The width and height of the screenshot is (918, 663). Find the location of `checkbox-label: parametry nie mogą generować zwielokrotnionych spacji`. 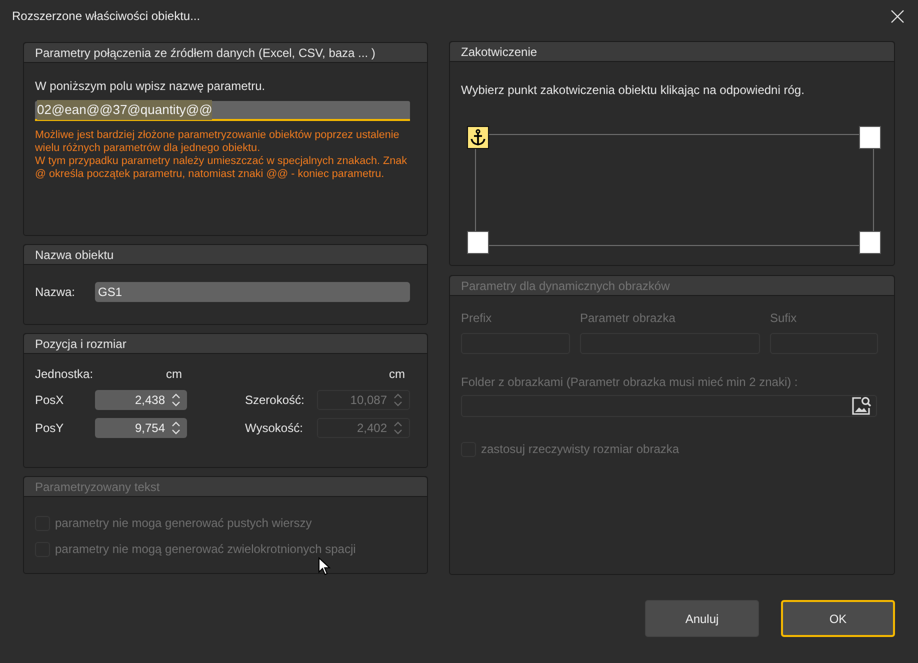

checkbox-label: parametry nie mogą generować zwielokrotnionych spacji is located at coordinates (205, 549).